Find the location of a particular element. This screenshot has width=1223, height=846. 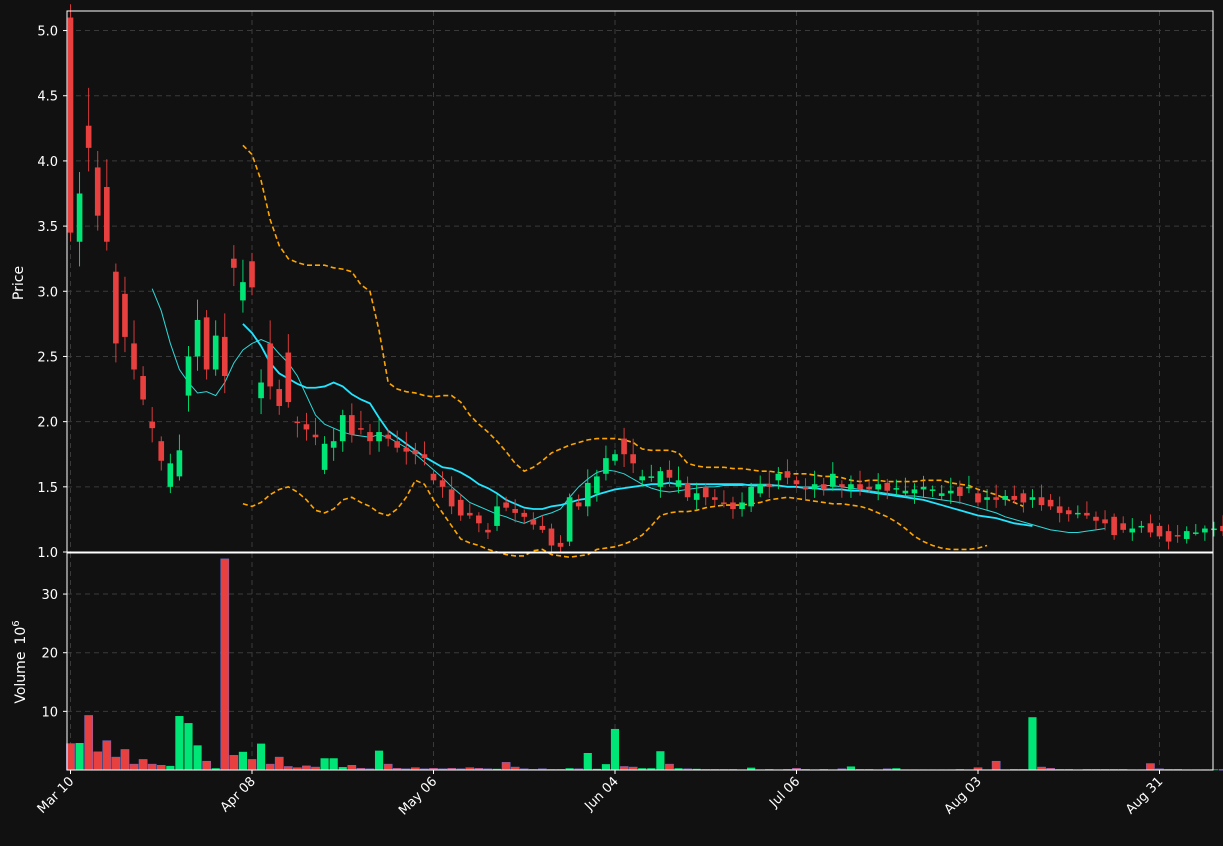

volume-tick-label: 30 is located at coordinates (49, 595).